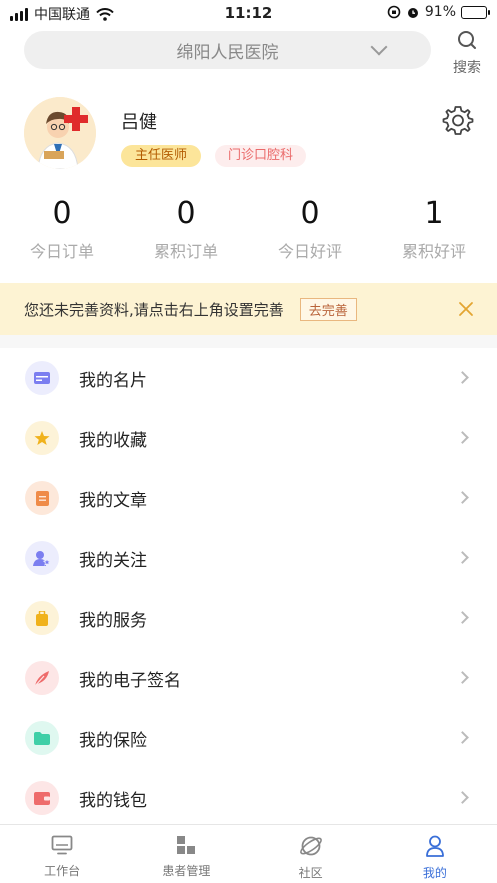 This screenshot has height=883, width=497. Describe the element at coordinates (42, 618) in the screenshot. I see `service-bag-icon` at that location.